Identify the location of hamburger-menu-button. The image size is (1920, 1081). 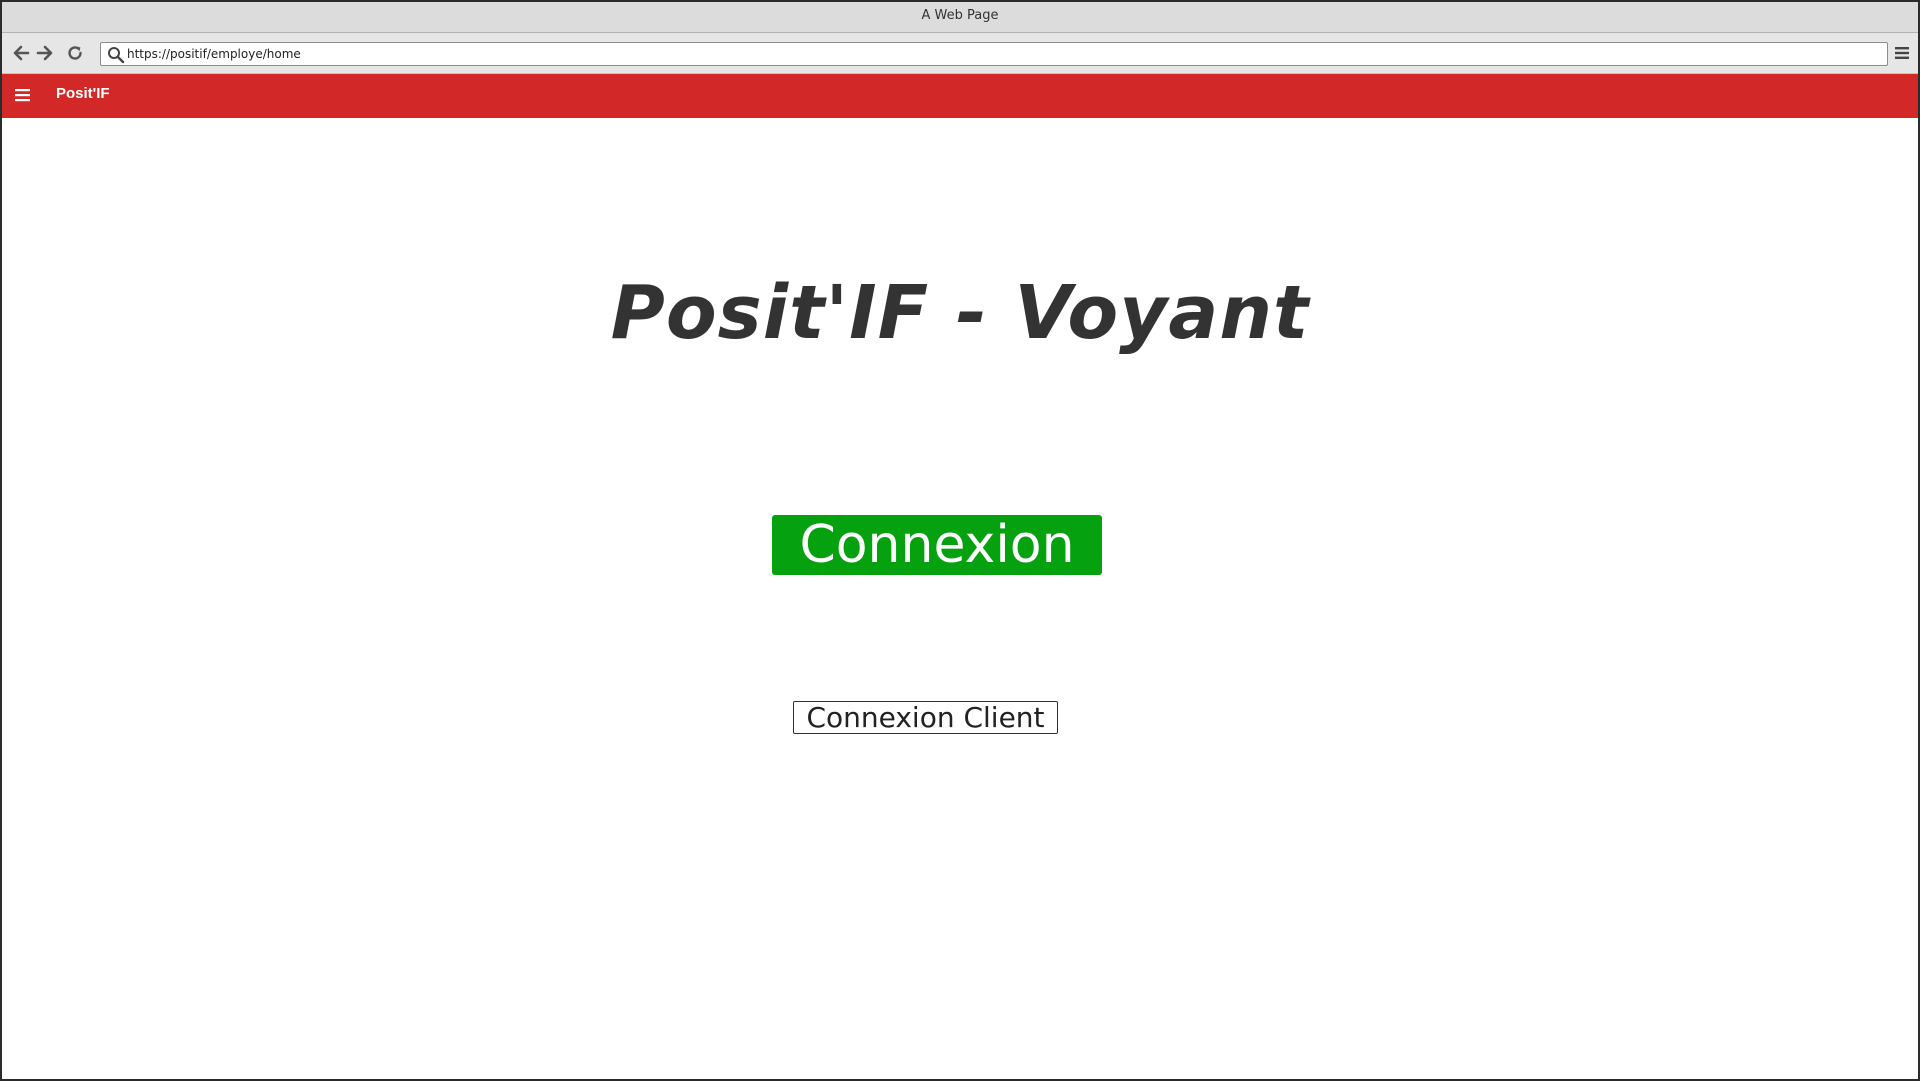
(23, 95).